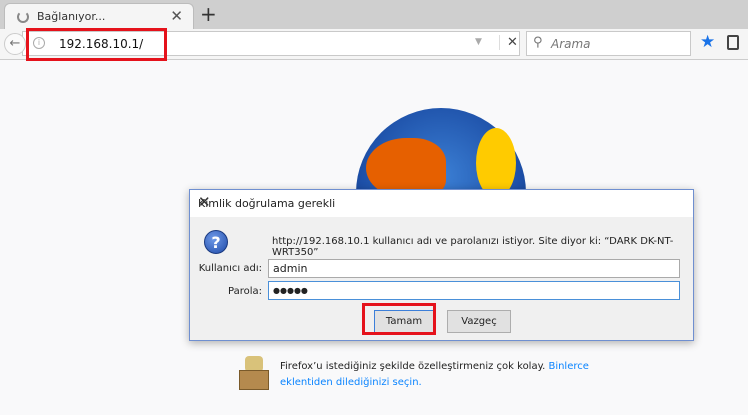  Describe the element at coordinates (176, 16) in the screenshot. I see `tab-close-icon: ✕` at that location.